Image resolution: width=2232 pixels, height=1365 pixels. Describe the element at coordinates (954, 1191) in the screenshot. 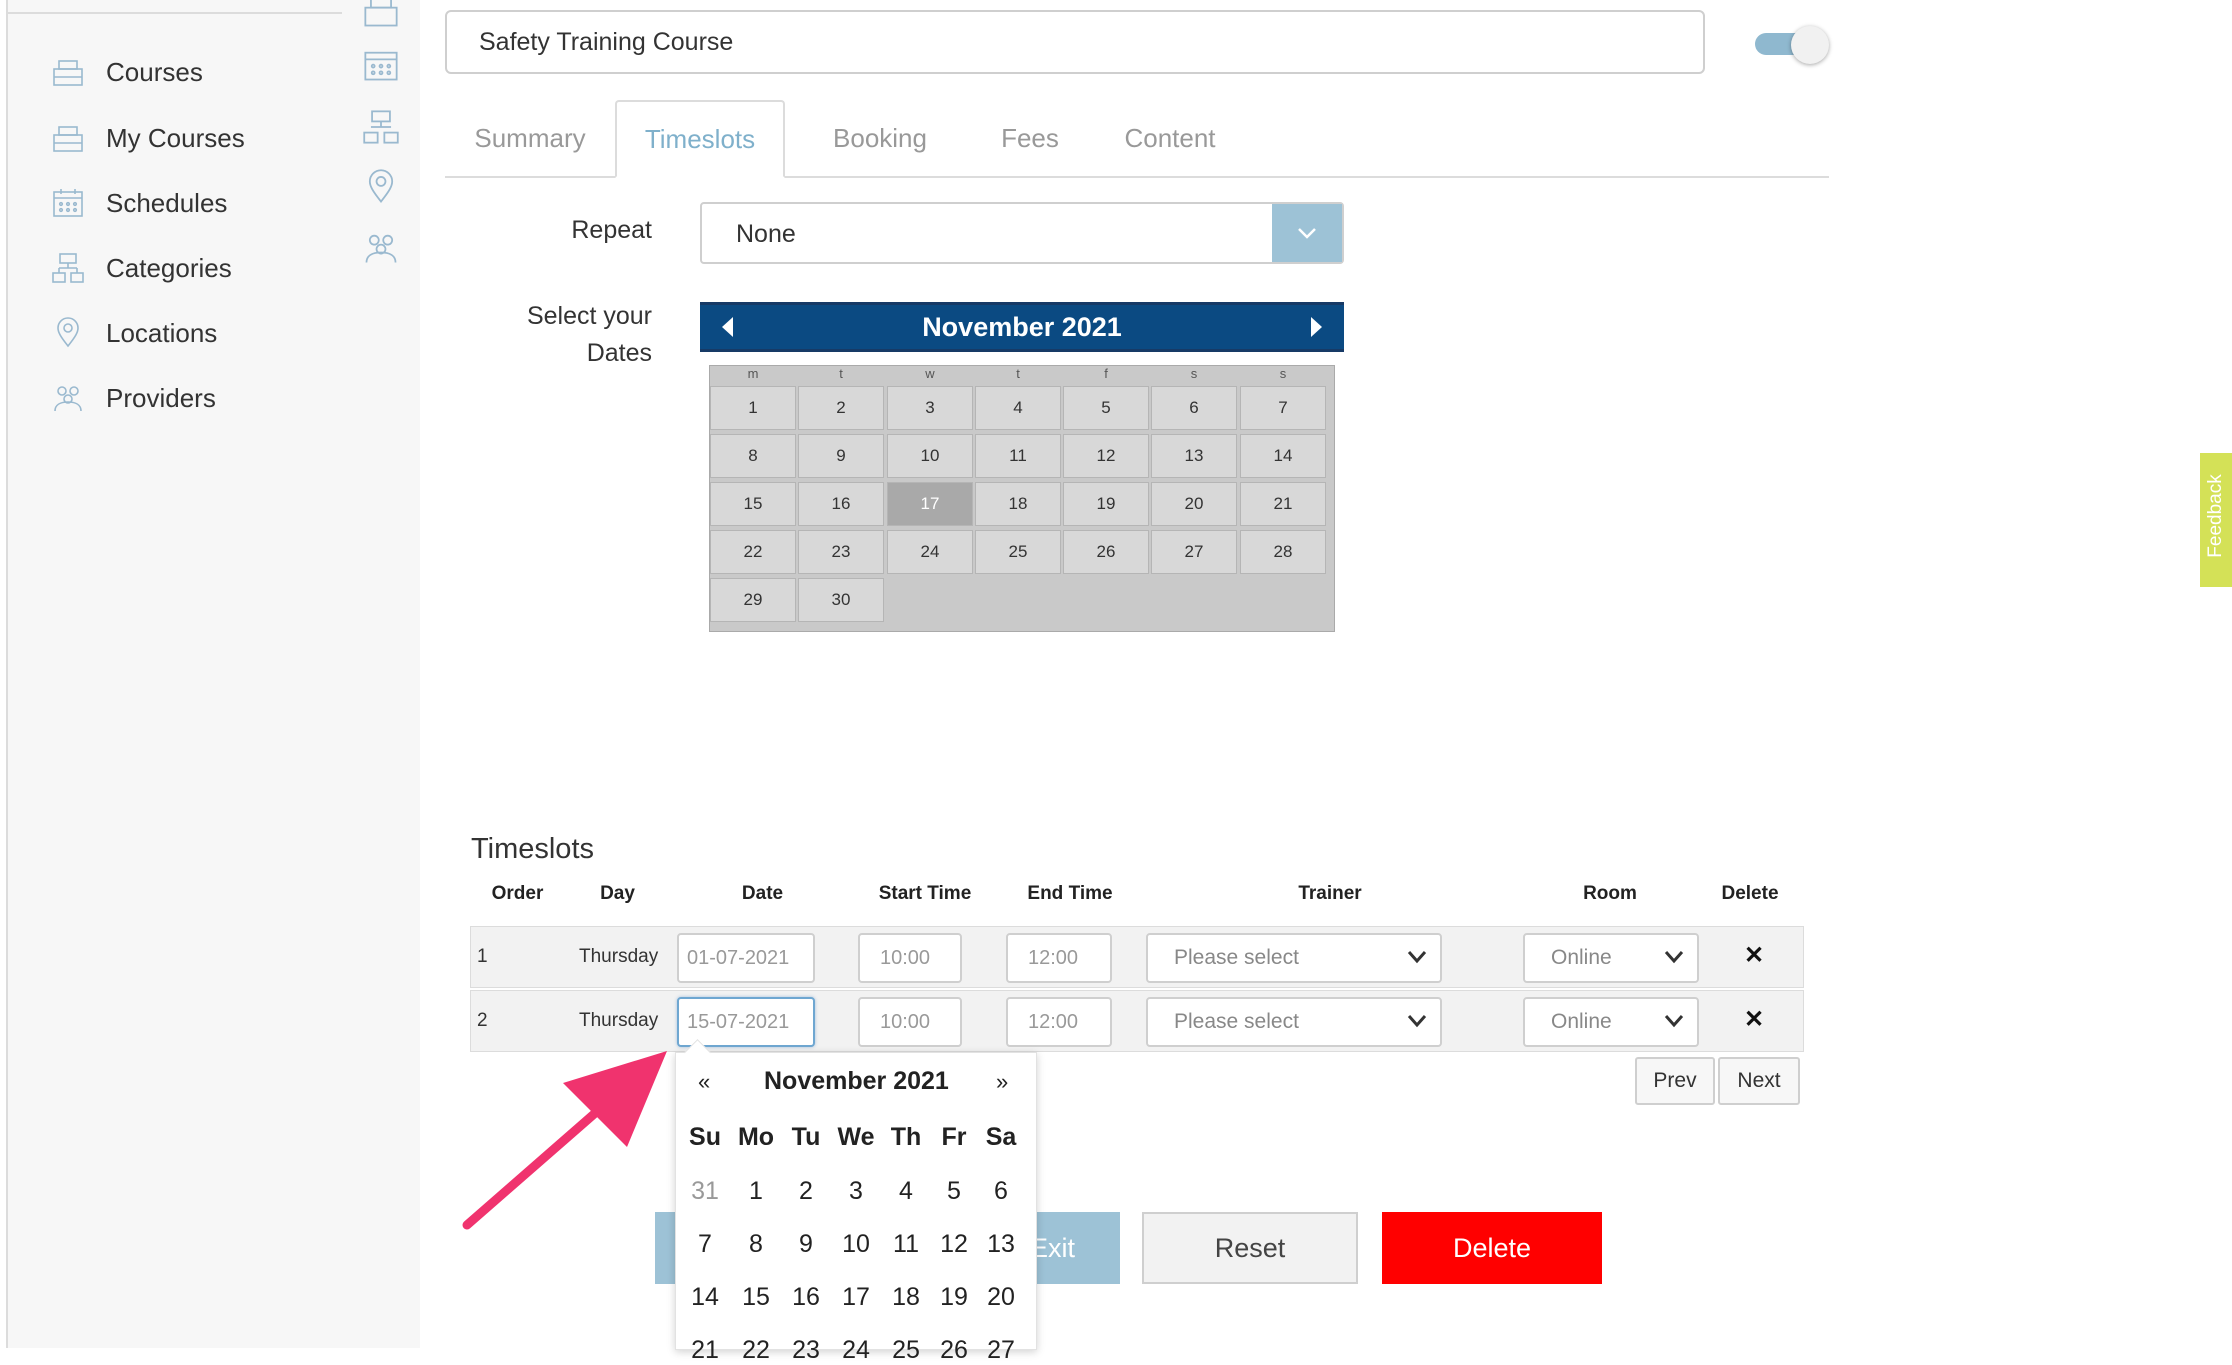

I see `datepicker-day: 5` at that location.